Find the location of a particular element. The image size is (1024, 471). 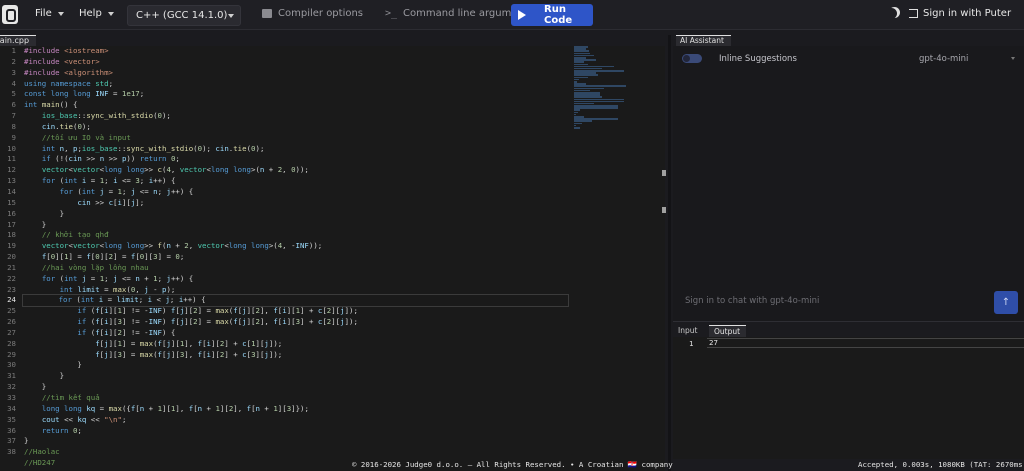

code-line: f[0][1] = f[0][2] = f[0][3] = 0; is located at coordinates (113, 257).